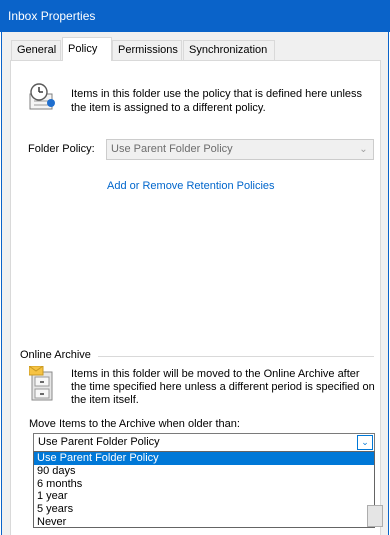 This screenshot has width=390, height=535. I want to click on dropdown-option-5-years: 5 years, so click(204, 509).